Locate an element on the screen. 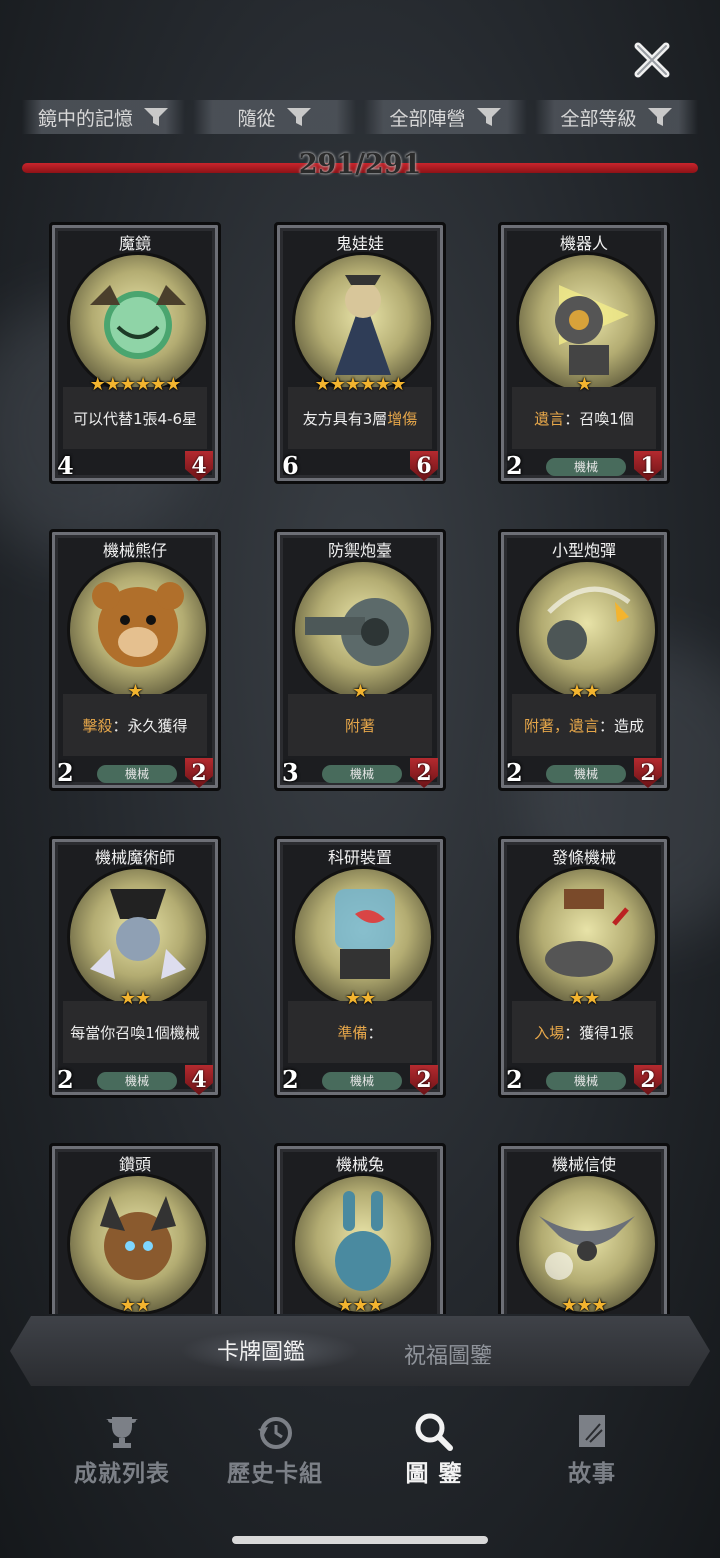 This screenshot has width=720, height=1558. card-item: 小型炮彈 附著，遺言：造成 ★★ 2 2 機械 is located at coordinates (584, 660).